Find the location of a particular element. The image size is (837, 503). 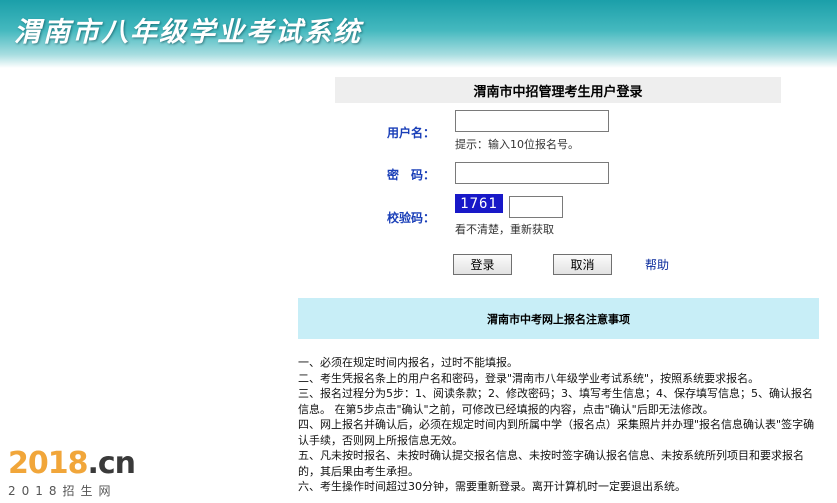

password-input is located at coordinates (532, 173).